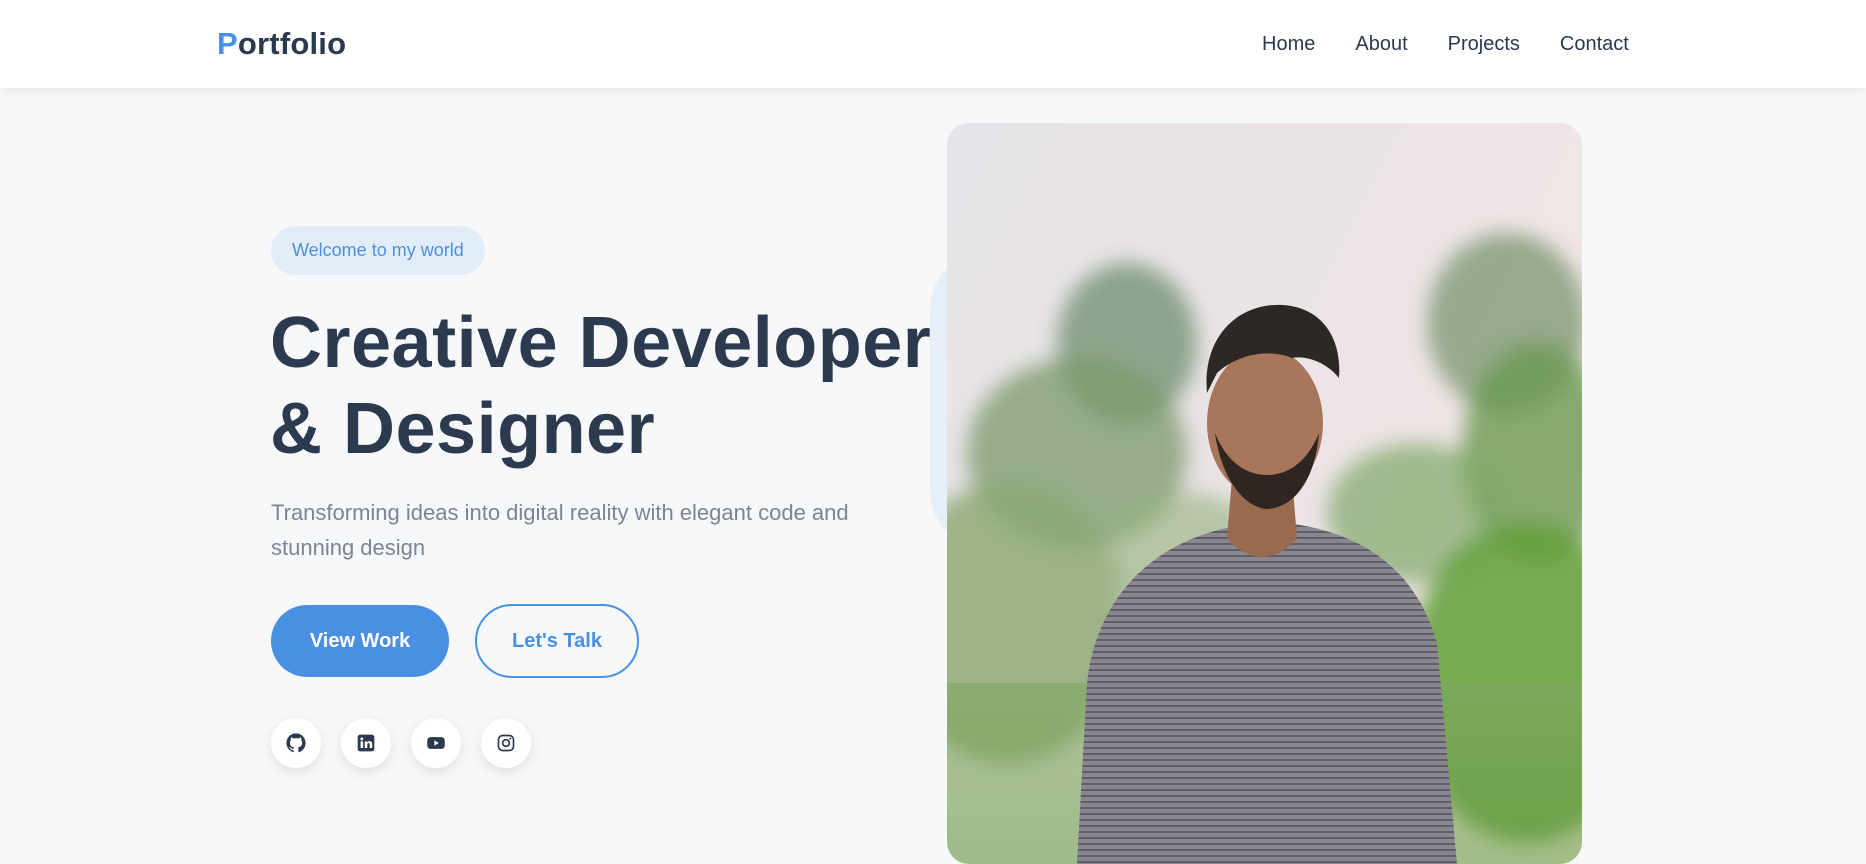 Image resolution: width=1866 pixels, height=864 pixels. I want to click on hero-title-line-1: Creative Developer, so click(601, 343).